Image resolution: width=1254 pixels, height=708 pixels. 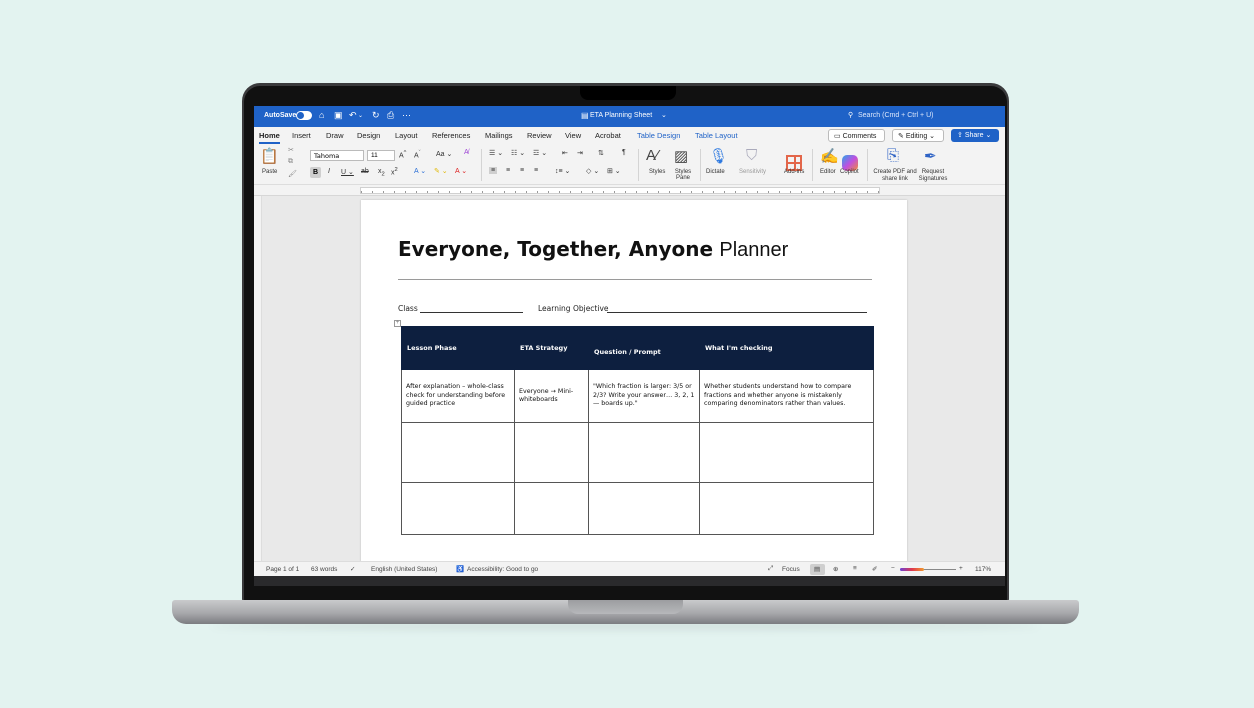 I want to click on word-count: 63 words, so click(x=324, y=569).